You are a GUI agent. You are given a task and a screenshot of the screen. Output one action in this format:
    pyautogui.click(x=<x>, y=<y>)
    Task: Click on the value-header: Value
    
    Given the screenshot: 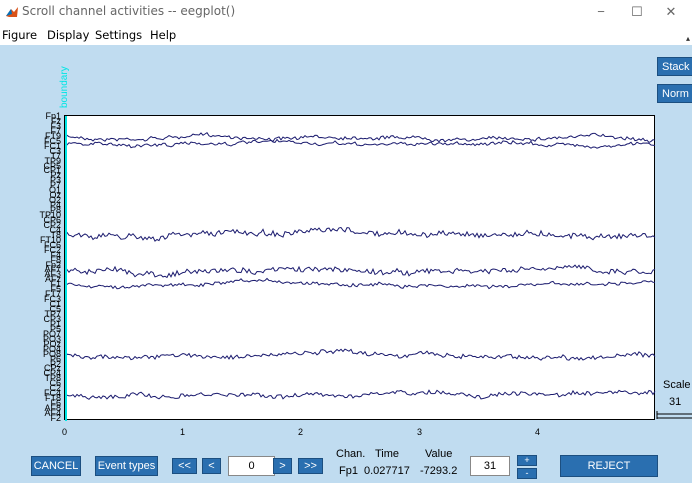 What is the action you would take?
    pyautogui.click(x=439, y=454)
    